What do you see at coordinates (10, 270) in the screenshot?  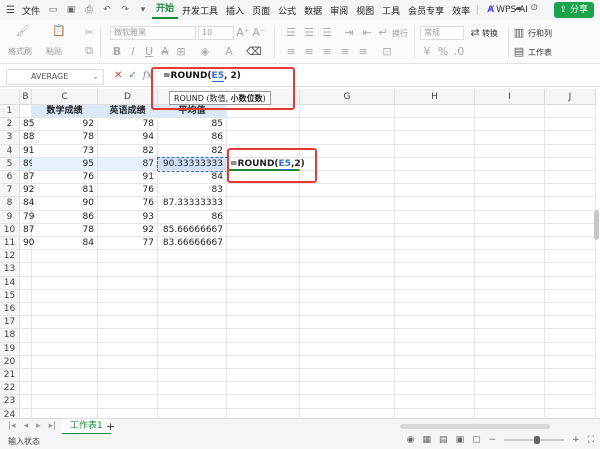 I see `row-header: 13` at bounding box center [10, 270].